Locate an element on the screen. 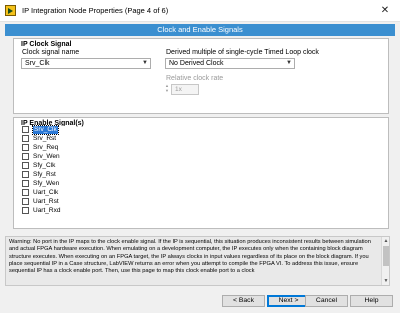 The width and height of the screenshot is (400, 313). list-item: Uart_Rst is located at coordinates (45, 202).